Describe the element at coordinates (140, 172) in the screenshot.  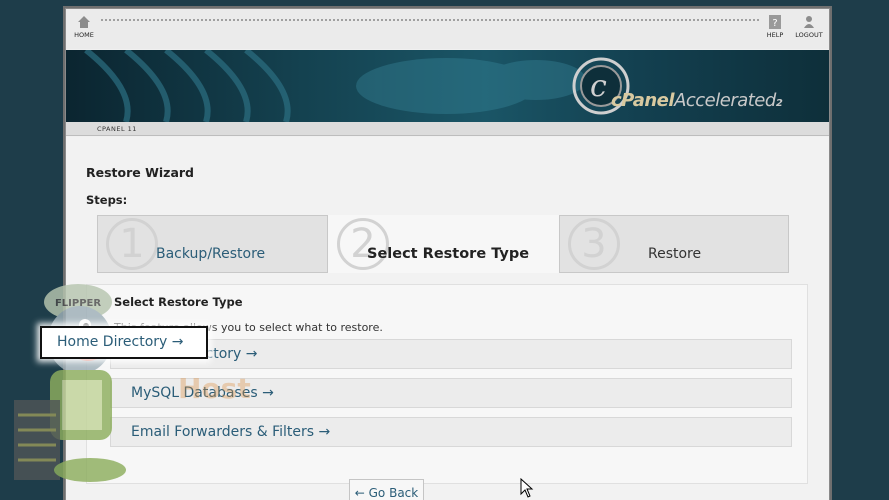
I see `page-title: Restore Wizard` at that location.